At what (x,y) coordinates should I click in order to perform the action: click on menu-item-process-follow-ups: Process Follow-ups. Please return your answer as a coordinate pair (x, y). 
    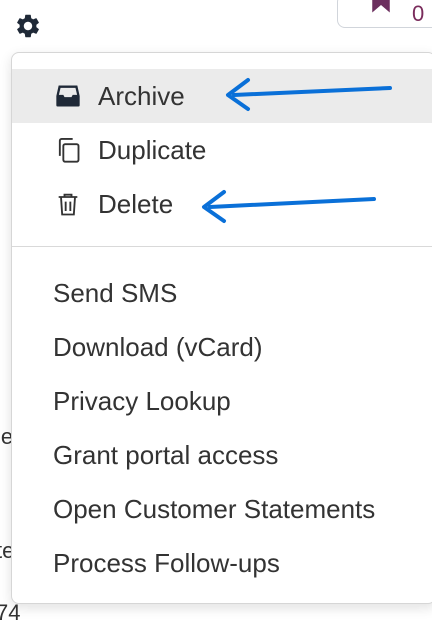
    Looking at the image, I should click on (222, 563).